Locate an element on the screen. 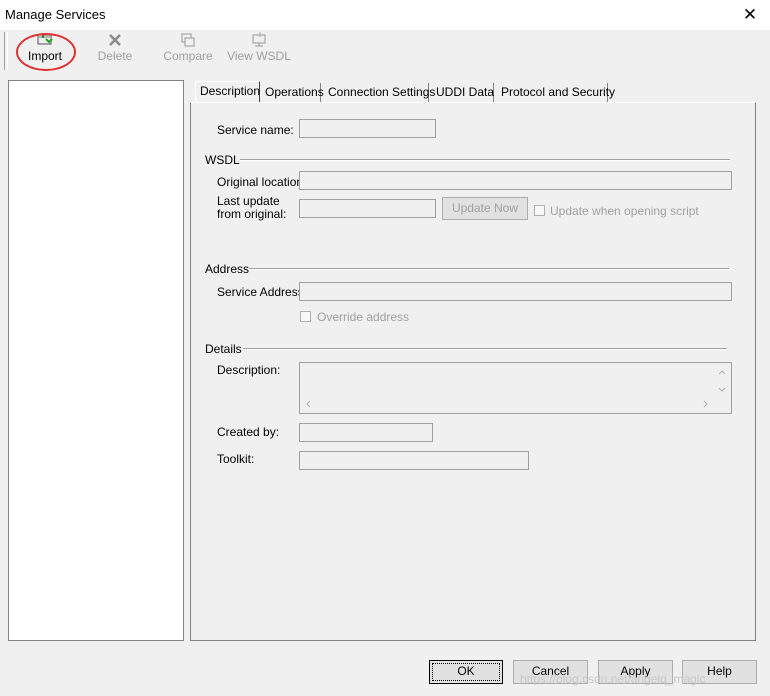  close-icon: ✕ is located at coordinates (750, 15).